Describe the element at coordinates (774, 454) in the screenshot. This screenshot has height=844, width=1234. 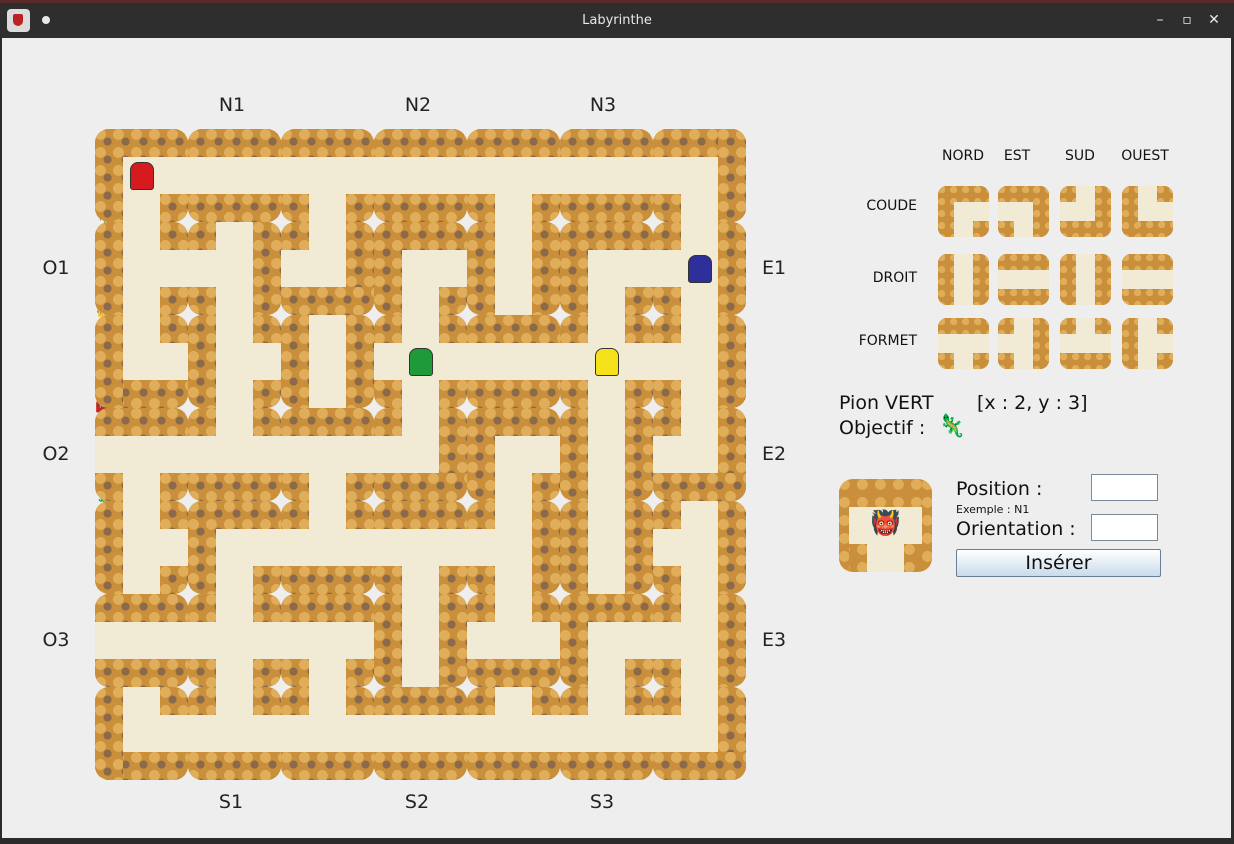
I see `insert-label-e2: E2` at that location.